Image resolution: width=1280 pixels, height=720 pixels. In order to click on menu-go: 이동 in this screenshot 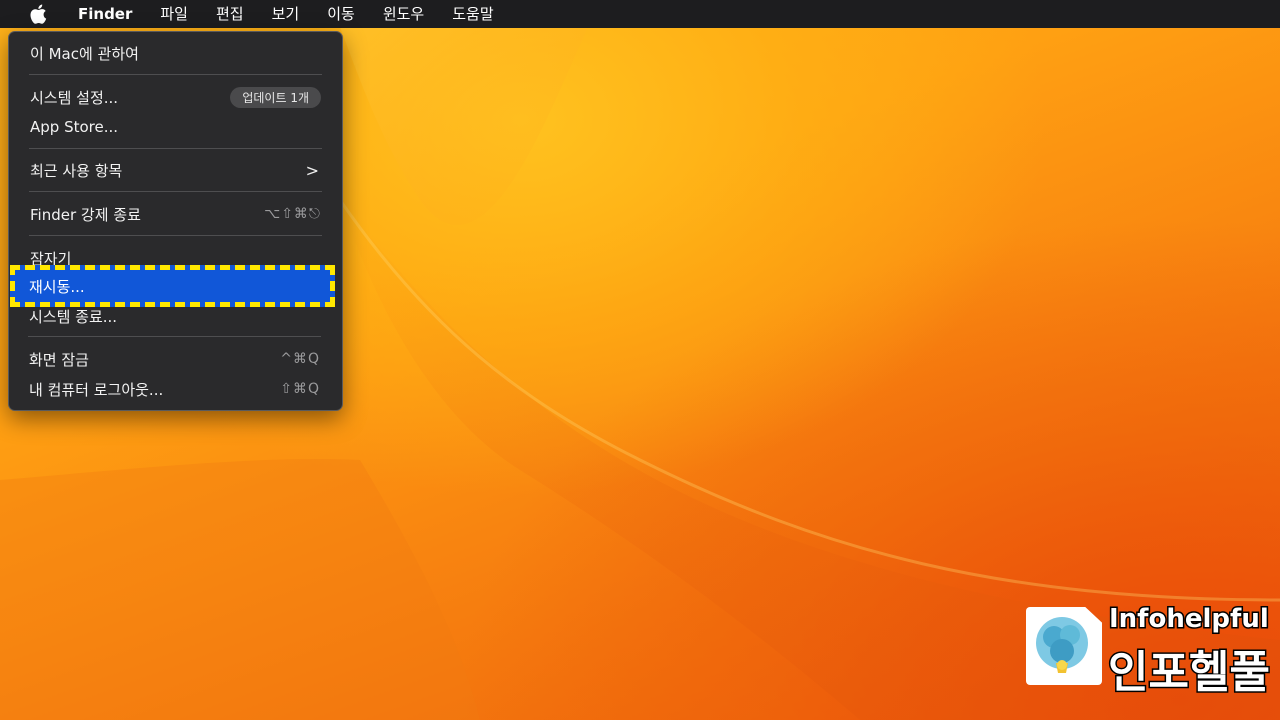, I will do `click(341, 14)`.